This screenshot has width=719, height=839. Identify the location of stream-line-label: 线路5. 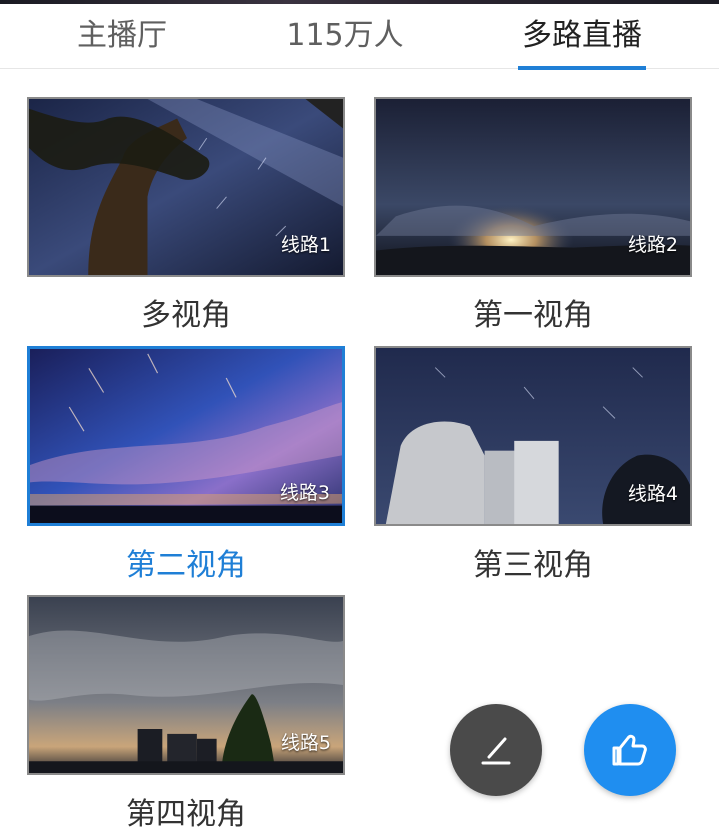
(305, 743).